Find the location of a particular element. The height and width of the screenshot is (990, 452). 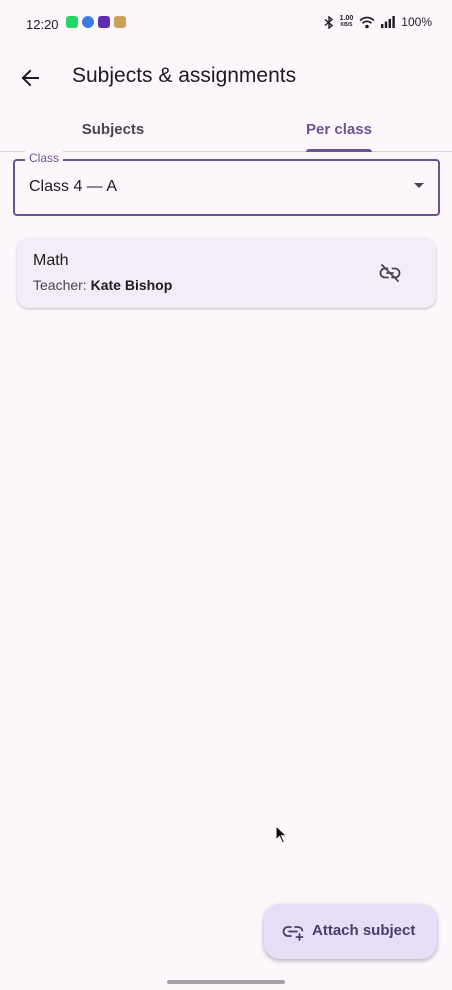

app-bar: Subjects & assignments is located at coordinates (226, 78).